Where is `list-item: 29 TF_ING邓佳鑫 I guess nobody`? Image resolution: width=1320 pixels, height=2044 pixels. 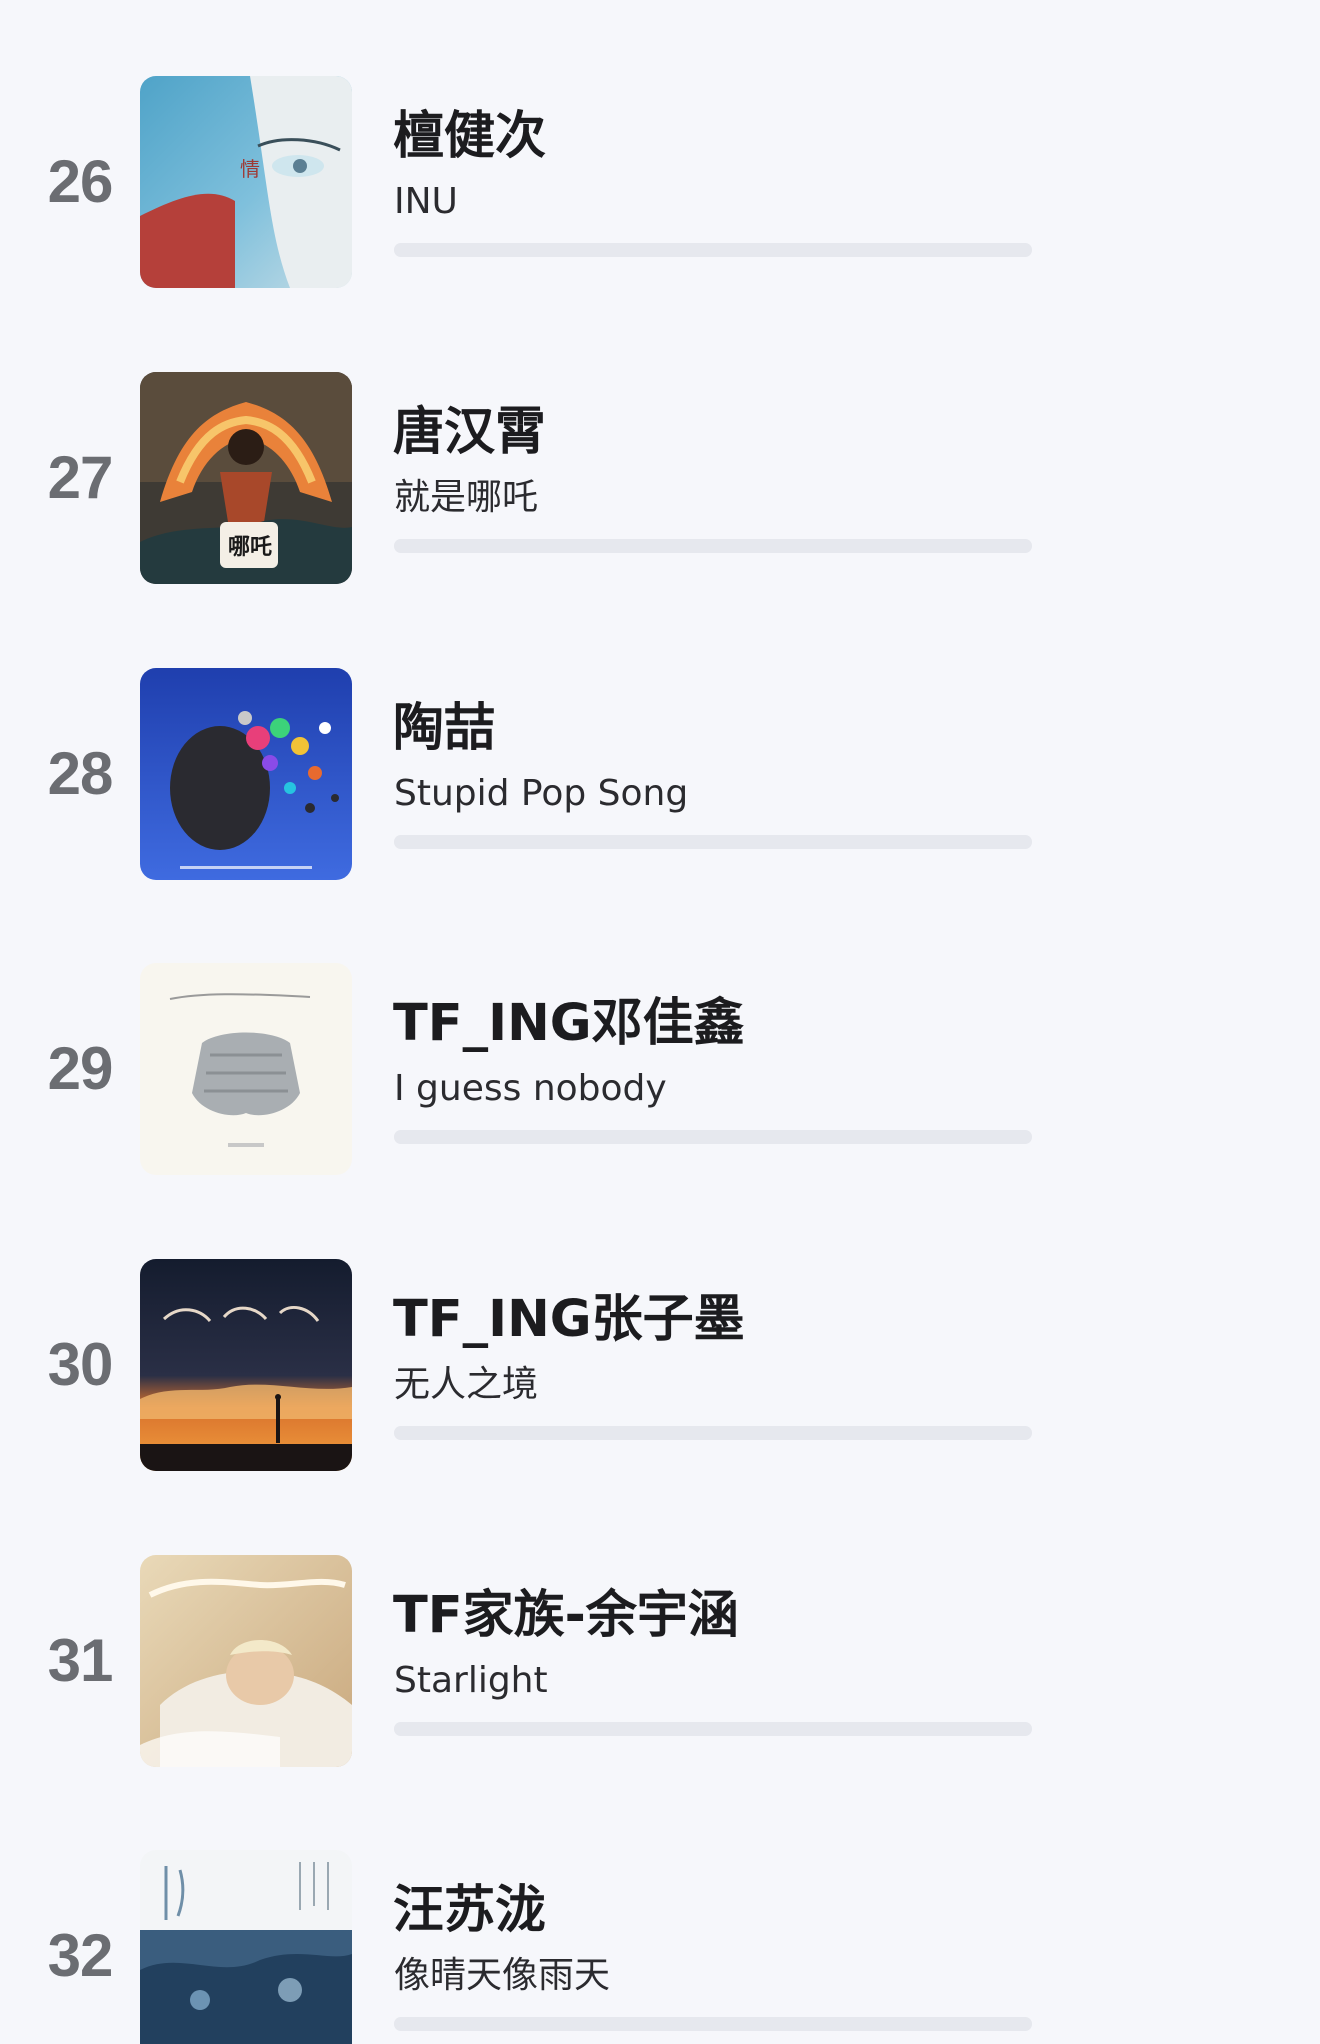
list-item: 29 TF_ING邓佳鑫 I guess nobody is located at coordinates (660, 1069).